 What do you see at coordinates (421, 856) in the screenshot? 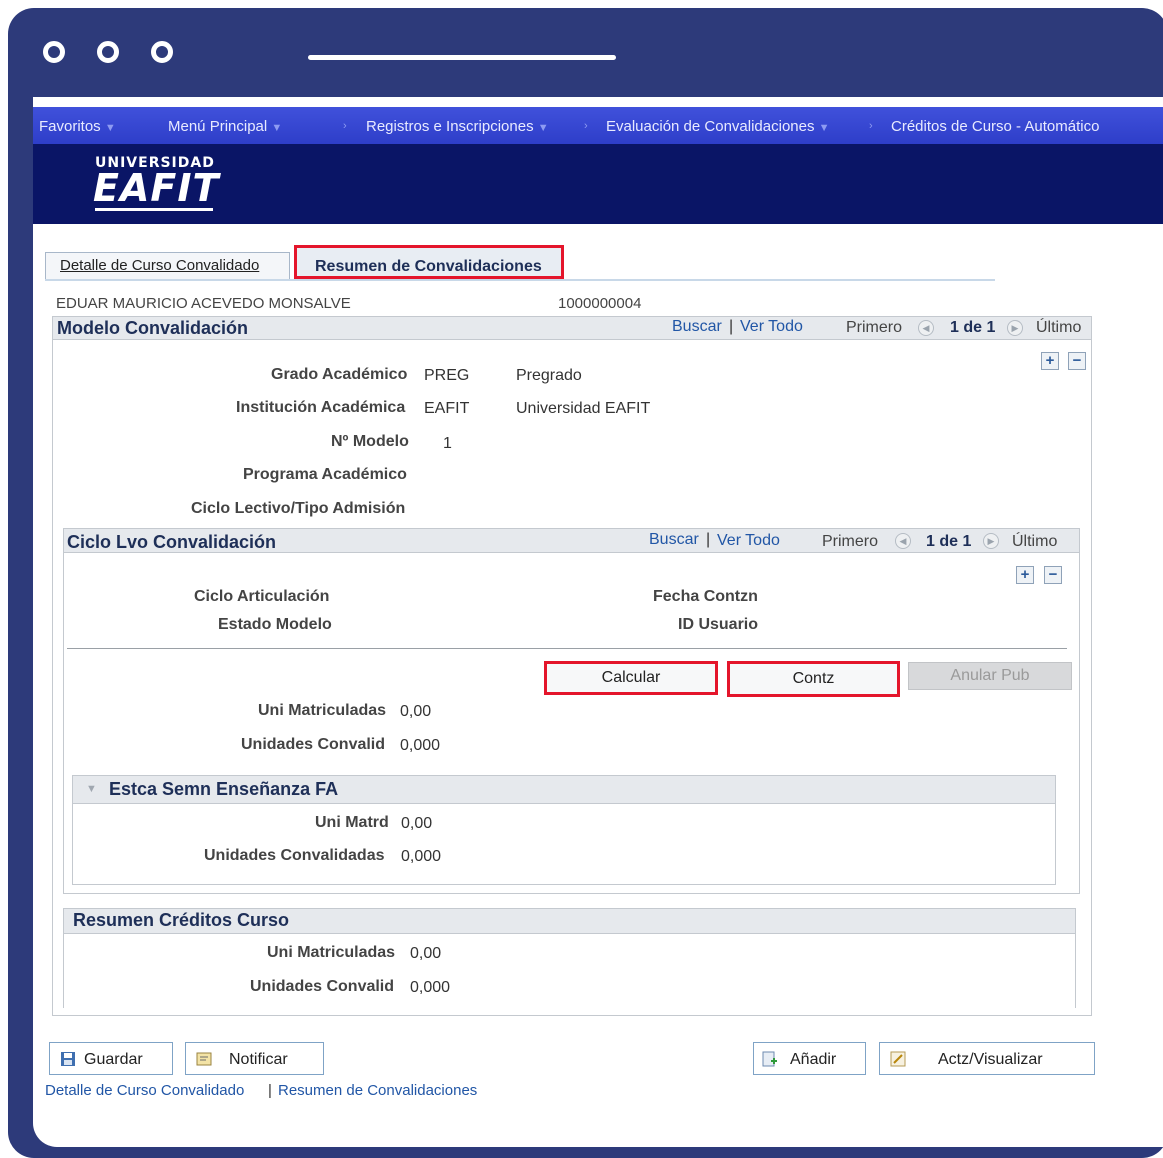
I see `unidades-convalidadas-value: 0,000` at bounding box center [421, 856].